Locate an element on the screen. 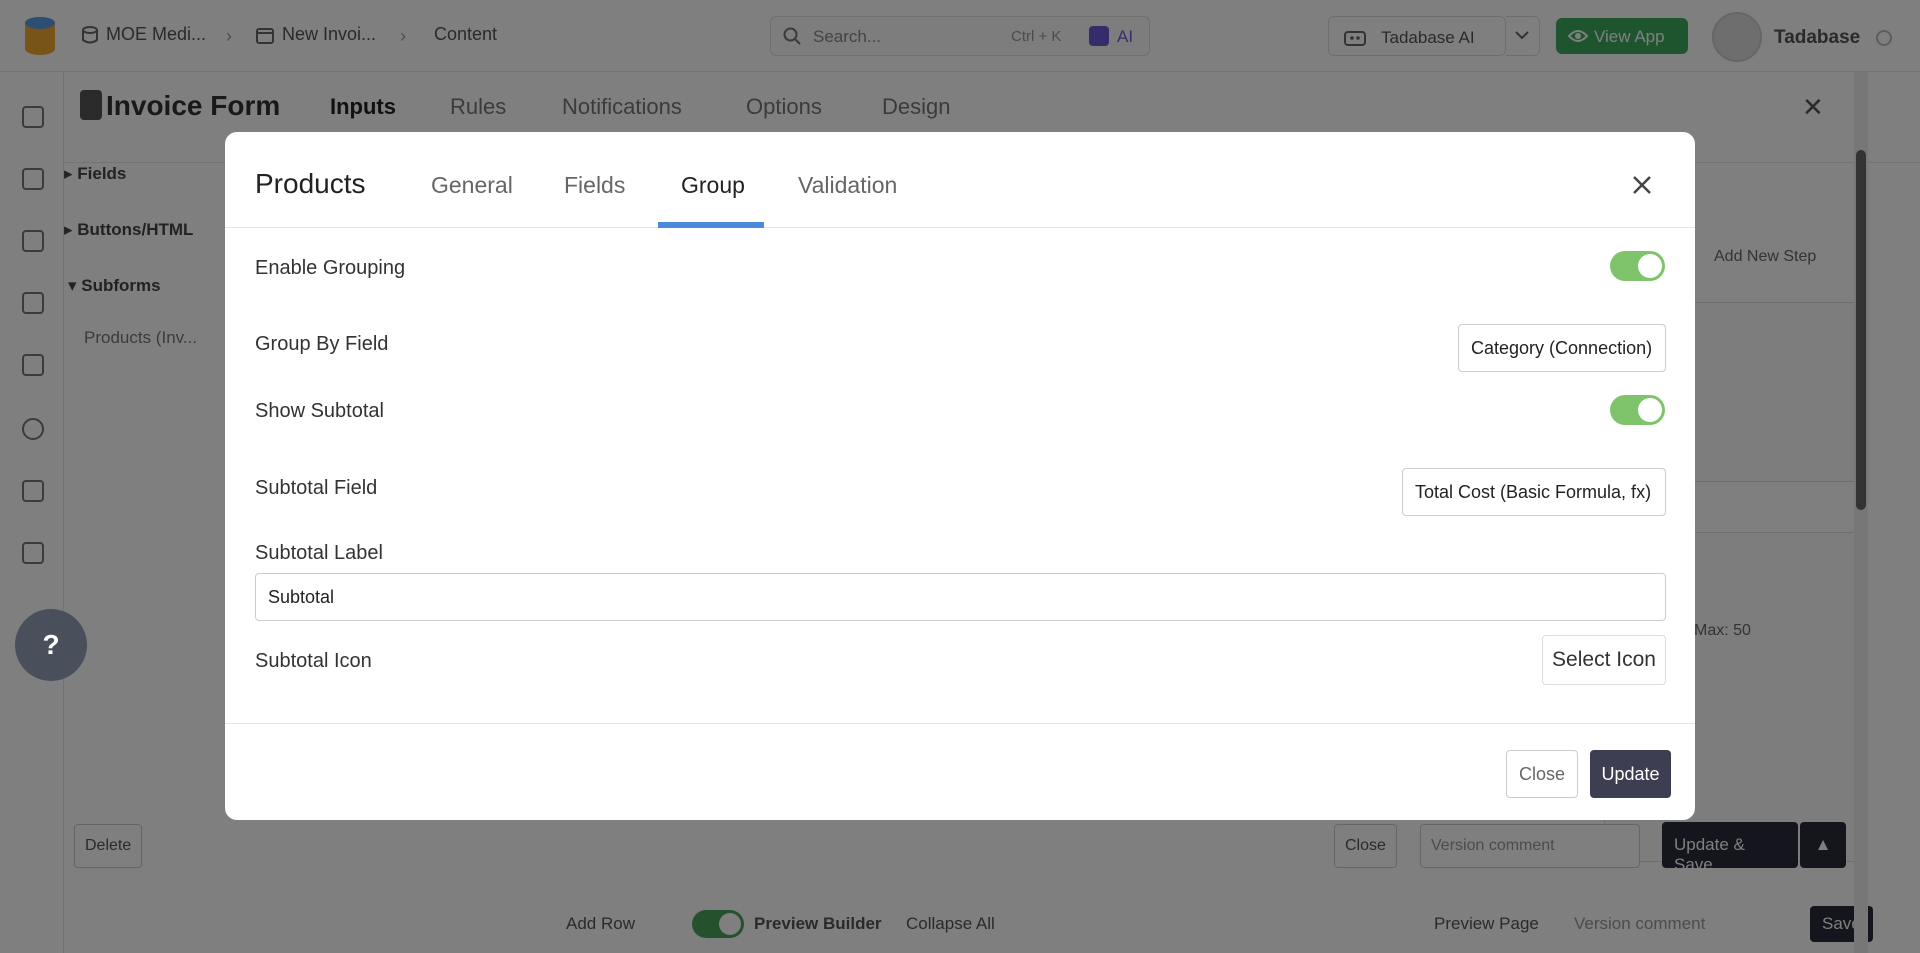 This screenshot has height=953, width=1920. help-icon: ? is located at coordinates (51, 644).